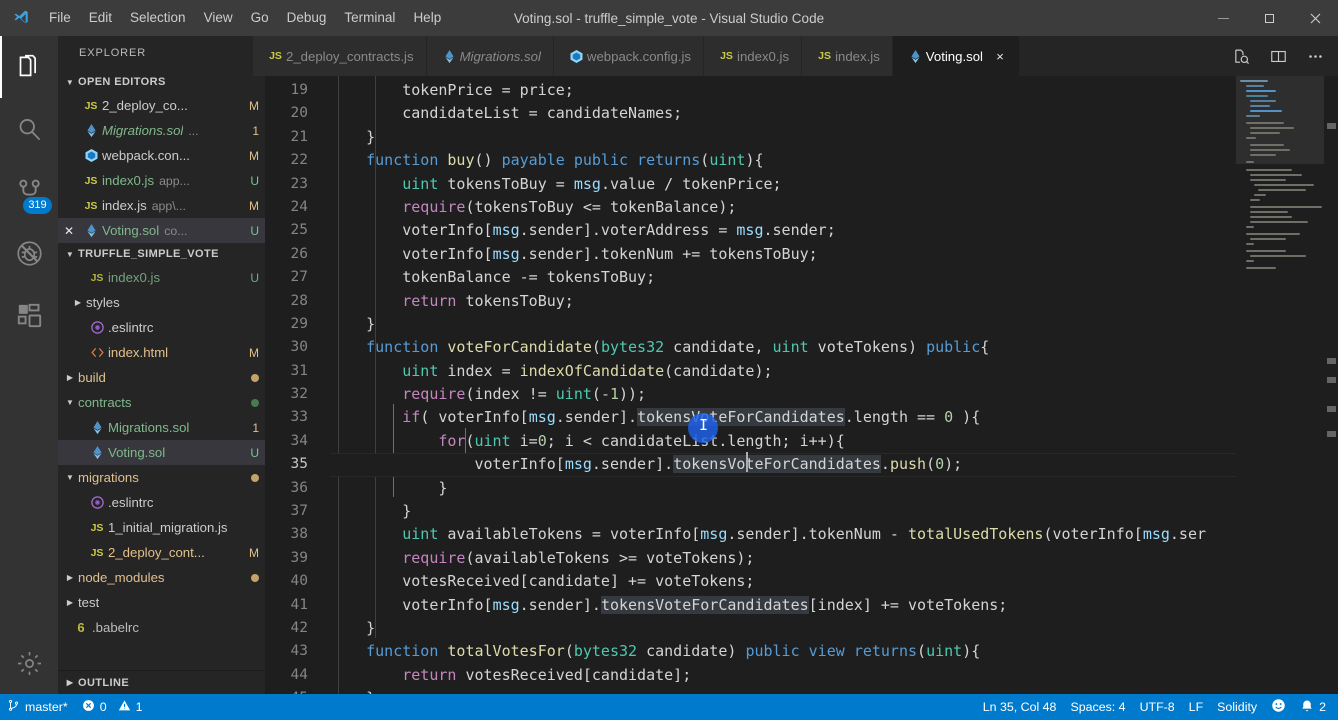 The image size is (1338, 720). What do you see at coordinates (1315, 56) in the screenshot?
I see `more-actions-icon` at bounding box center [1315, 56].